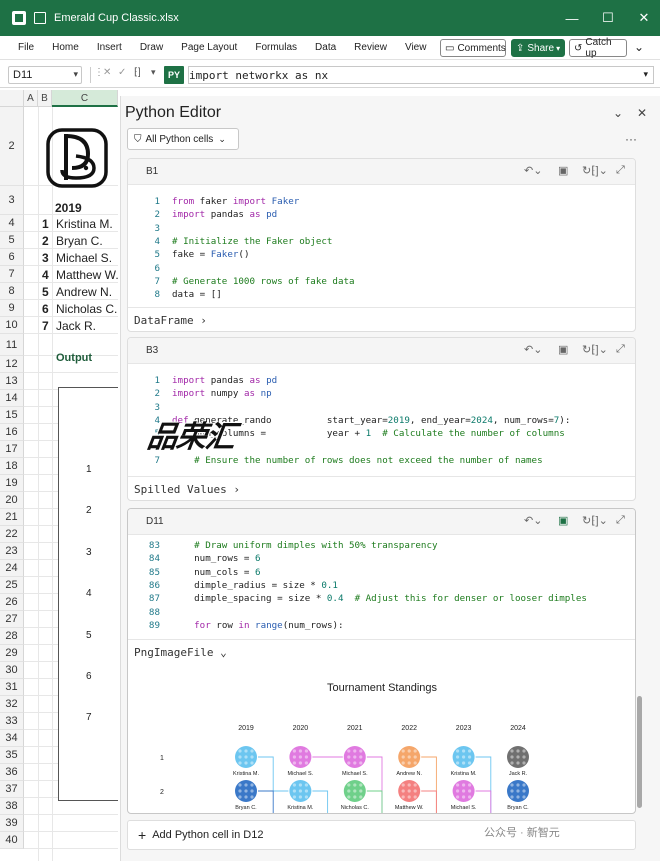 Image resolution: width=660 pixels, height=861 pixels. Describe the element at coordinates (12, 381) in the screenshot. I see `row-header: 13` at that location.